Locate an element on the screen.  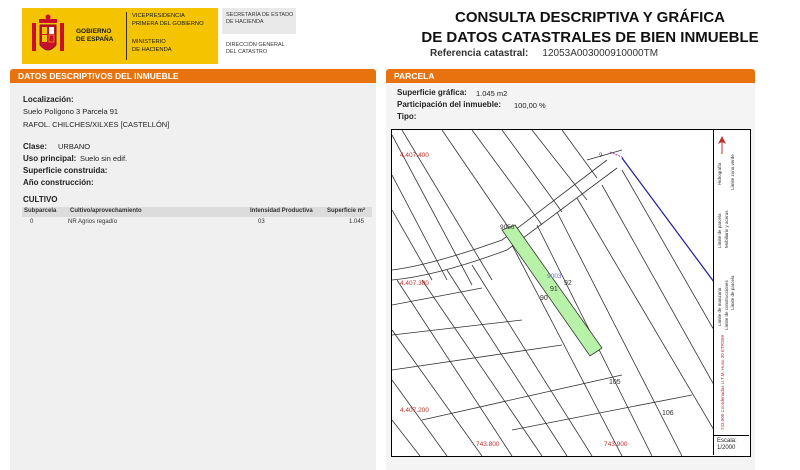
sec-line1: SECRETARÍA DE ESTADO is located at coordinates (260, 15).